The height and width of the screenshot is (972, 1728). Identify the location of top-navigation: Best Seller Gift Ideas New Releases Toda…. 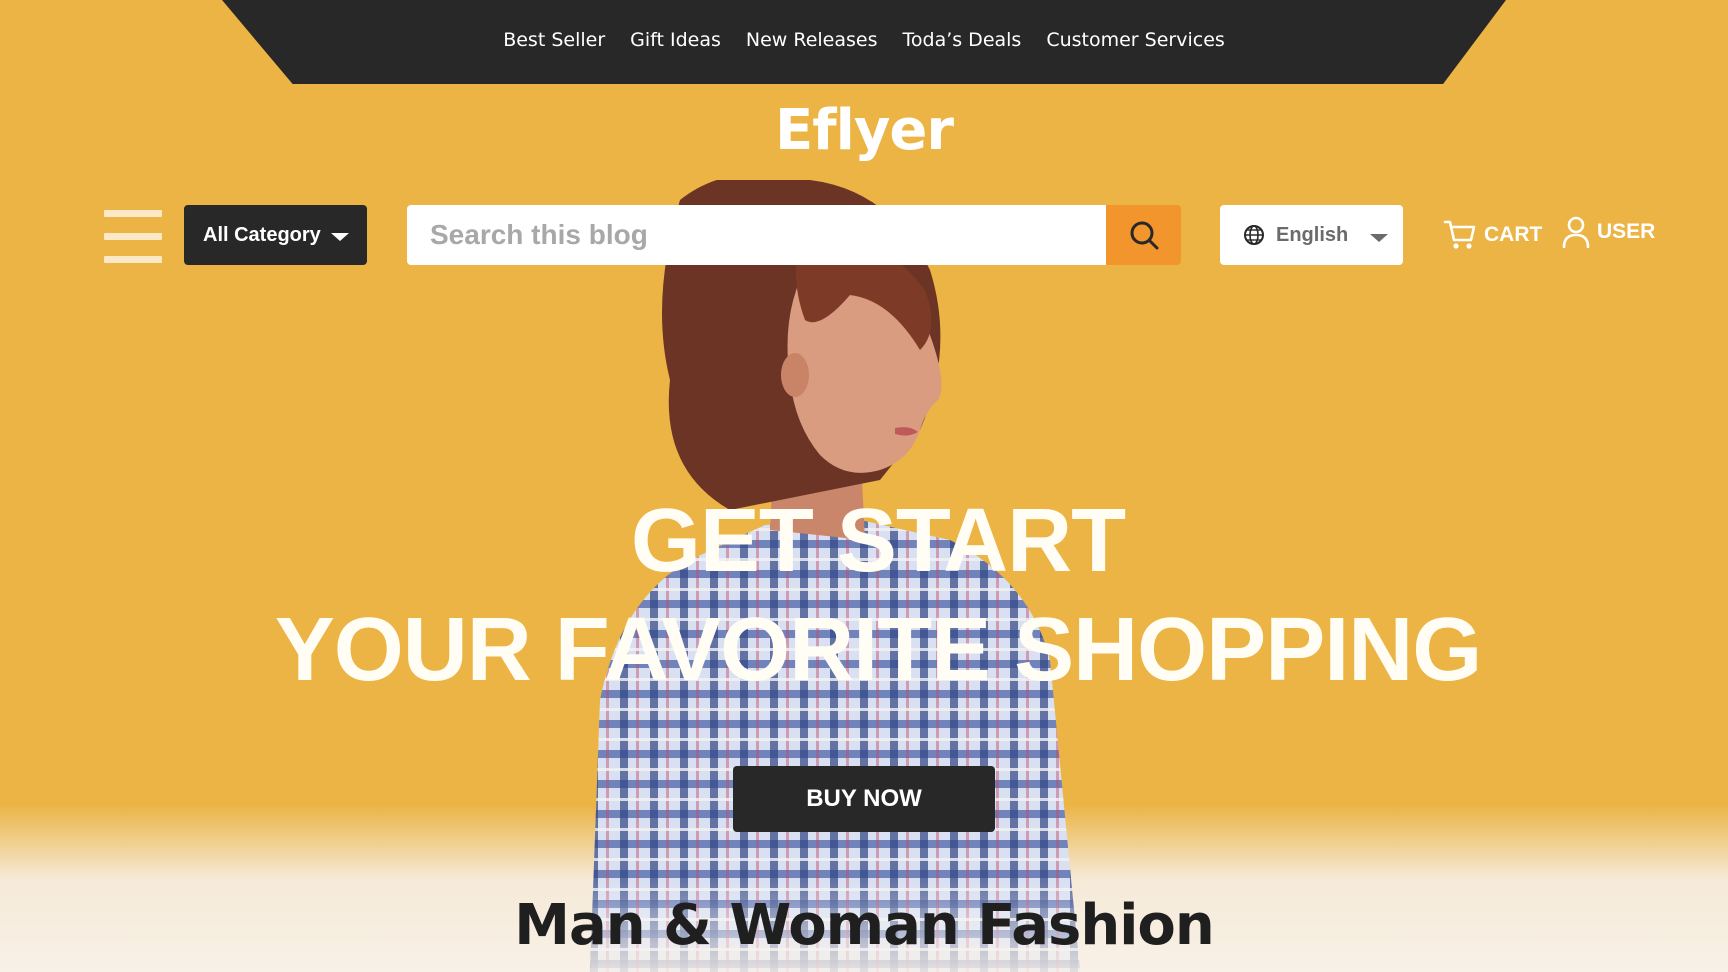
(864, 42).